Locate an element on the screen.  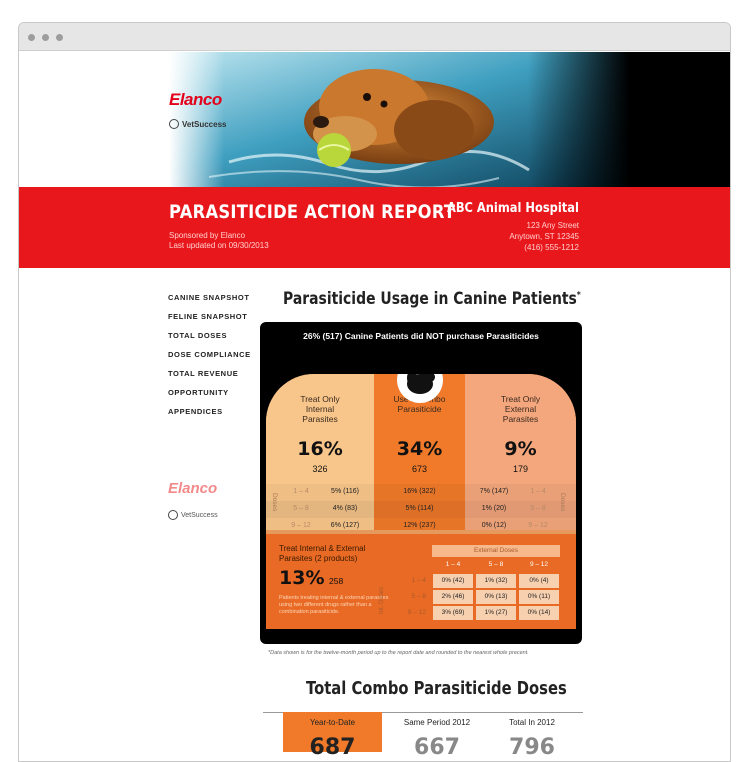
combo-percent: 34% is located at coordinates (419, 449).